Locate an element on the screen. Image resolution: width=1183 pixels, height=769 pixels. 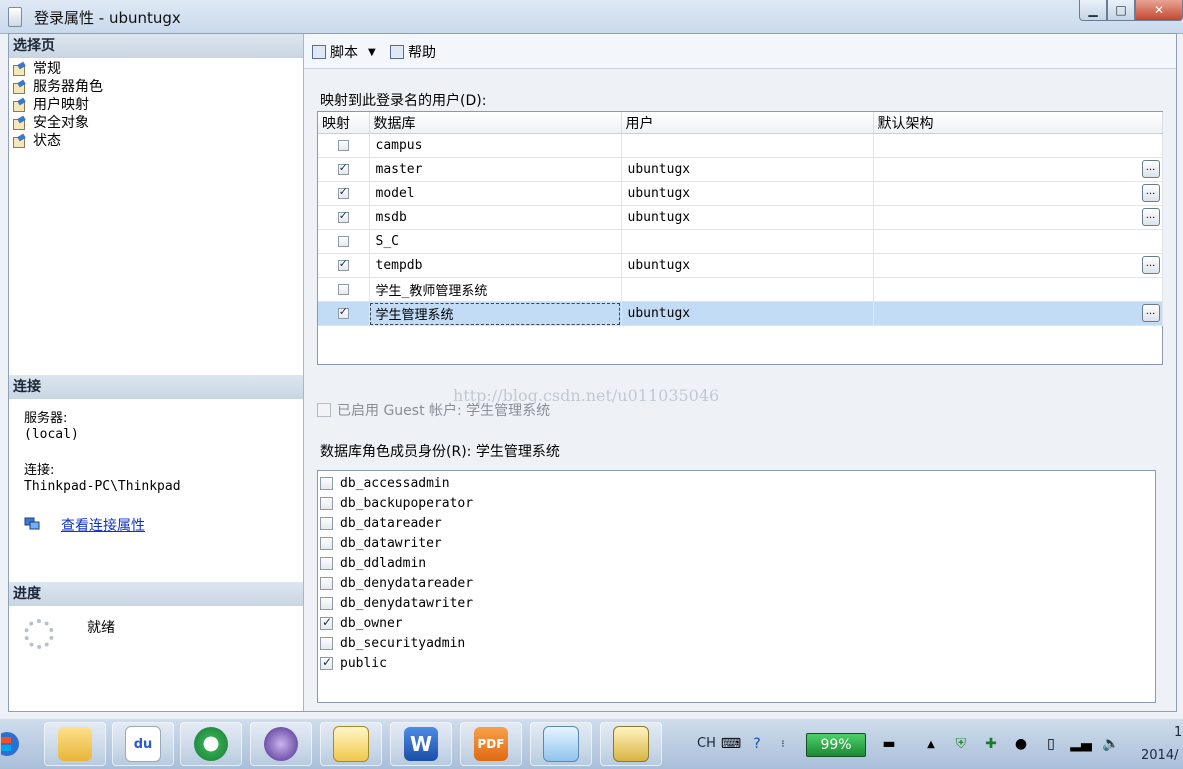
view-connection-properties-link: 查看连接属性 is located at coordinates (103, 525).